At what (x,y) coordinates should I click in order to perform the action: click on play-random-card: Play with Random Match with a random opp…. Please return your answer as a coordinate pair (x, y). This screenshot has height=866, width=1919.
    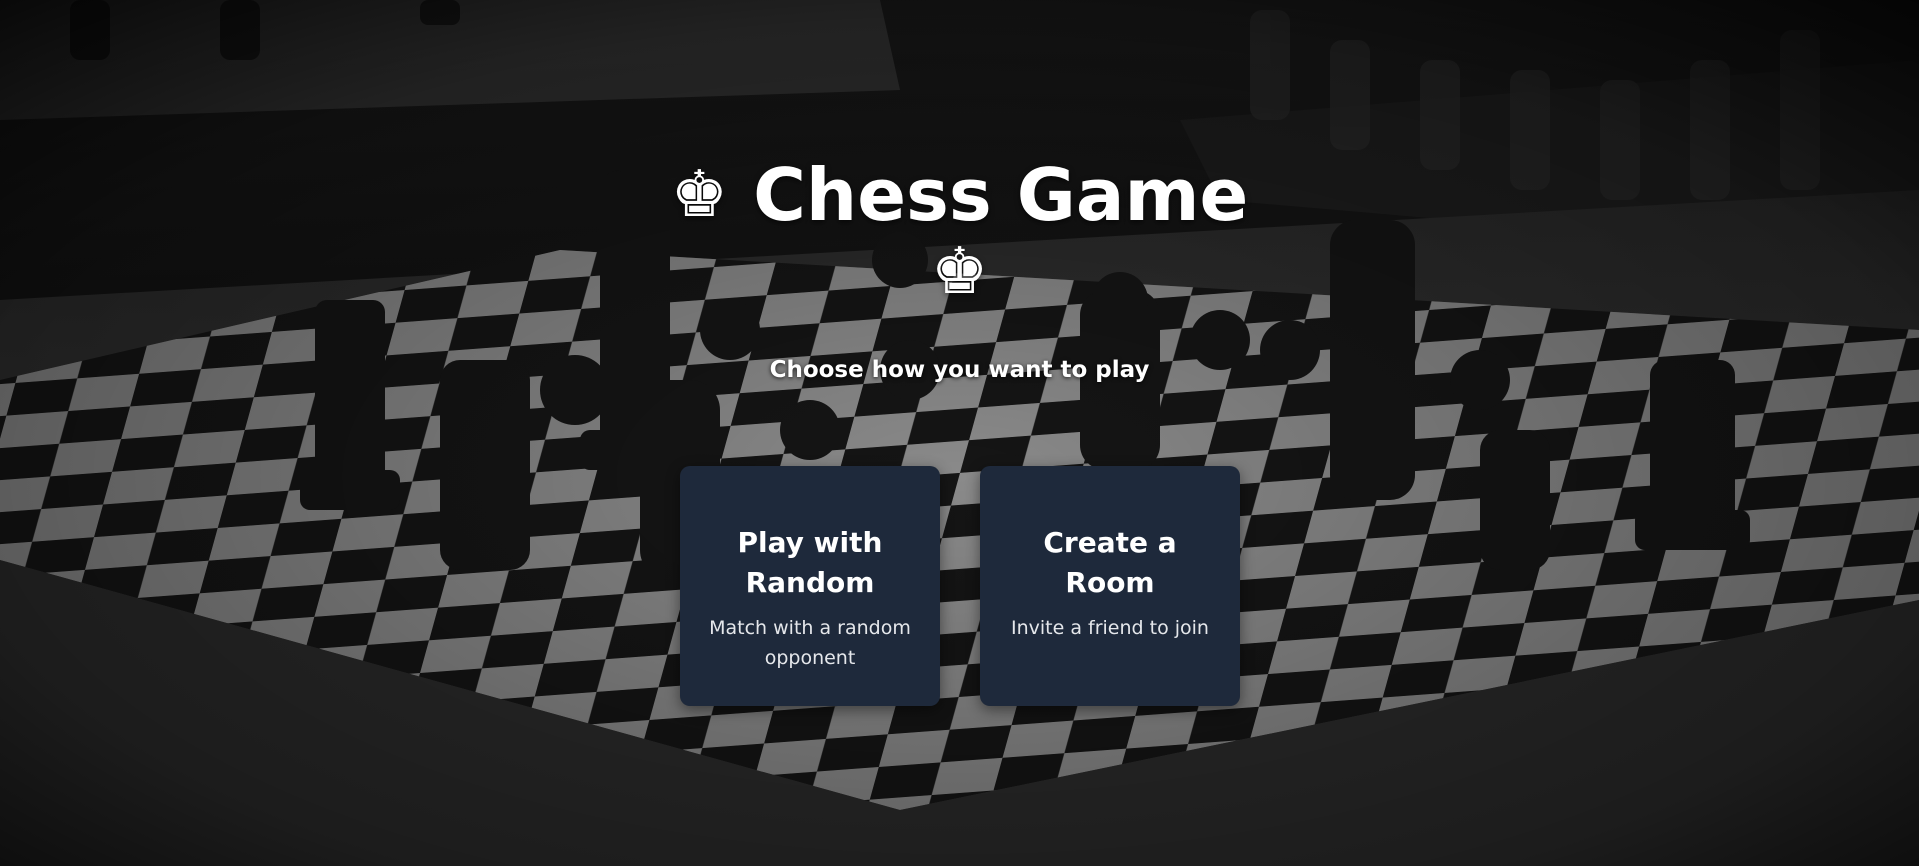
    Looking at the image, I should click on (810, 586).